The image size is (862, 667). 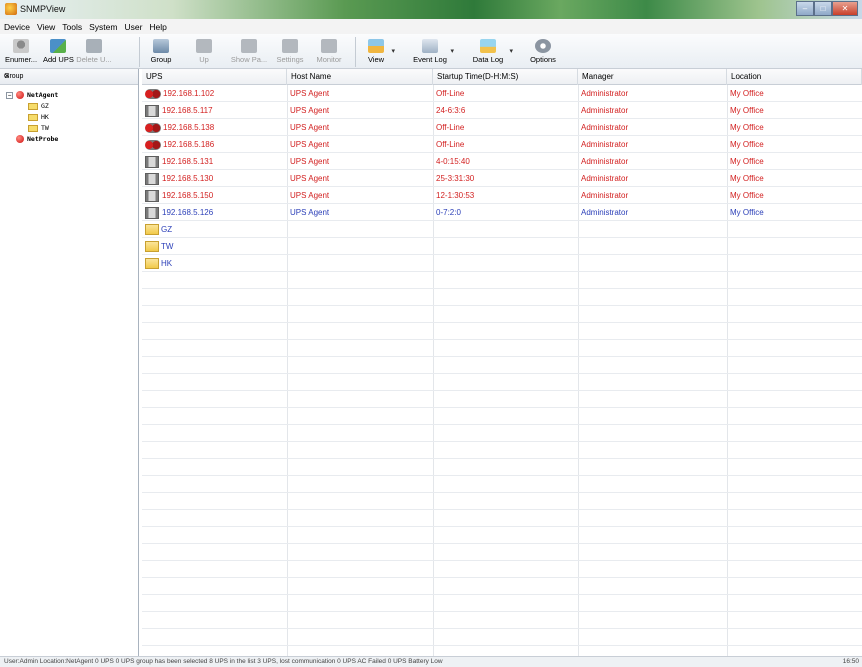 What do you see at coordinates (502, 246) in the screenshot?
I see `group-row: TW` at bounding box center [502, 246].